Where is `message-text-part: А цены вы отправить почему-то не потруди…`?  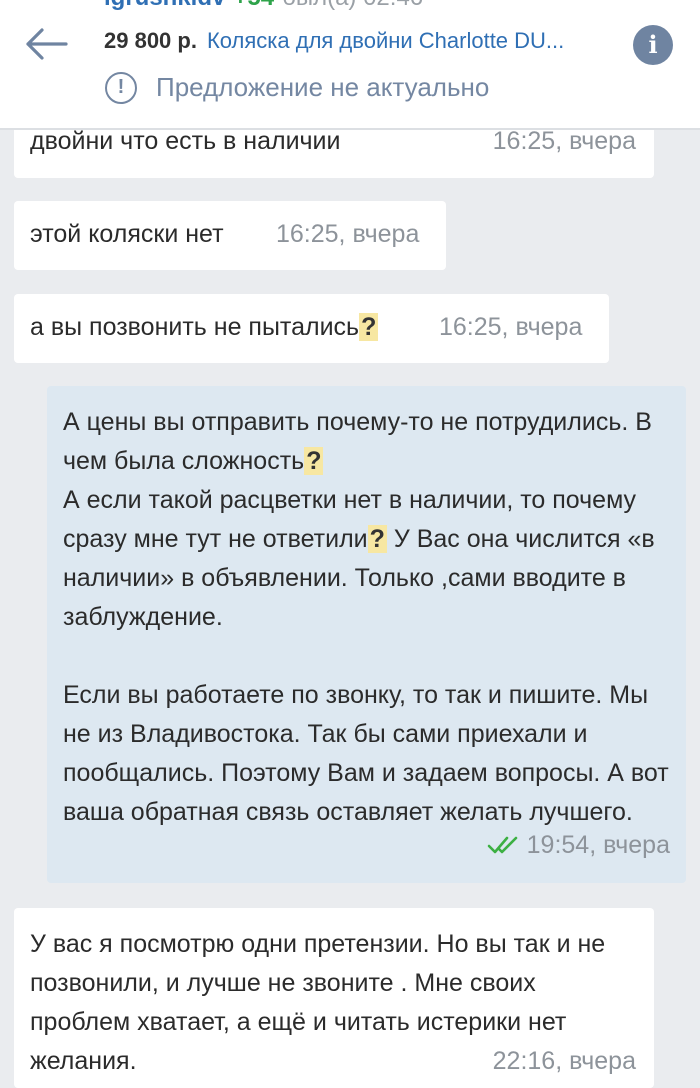
message-text-part: А цены вы отправить почему-то не потруди… is located at coordinates (357, 441).